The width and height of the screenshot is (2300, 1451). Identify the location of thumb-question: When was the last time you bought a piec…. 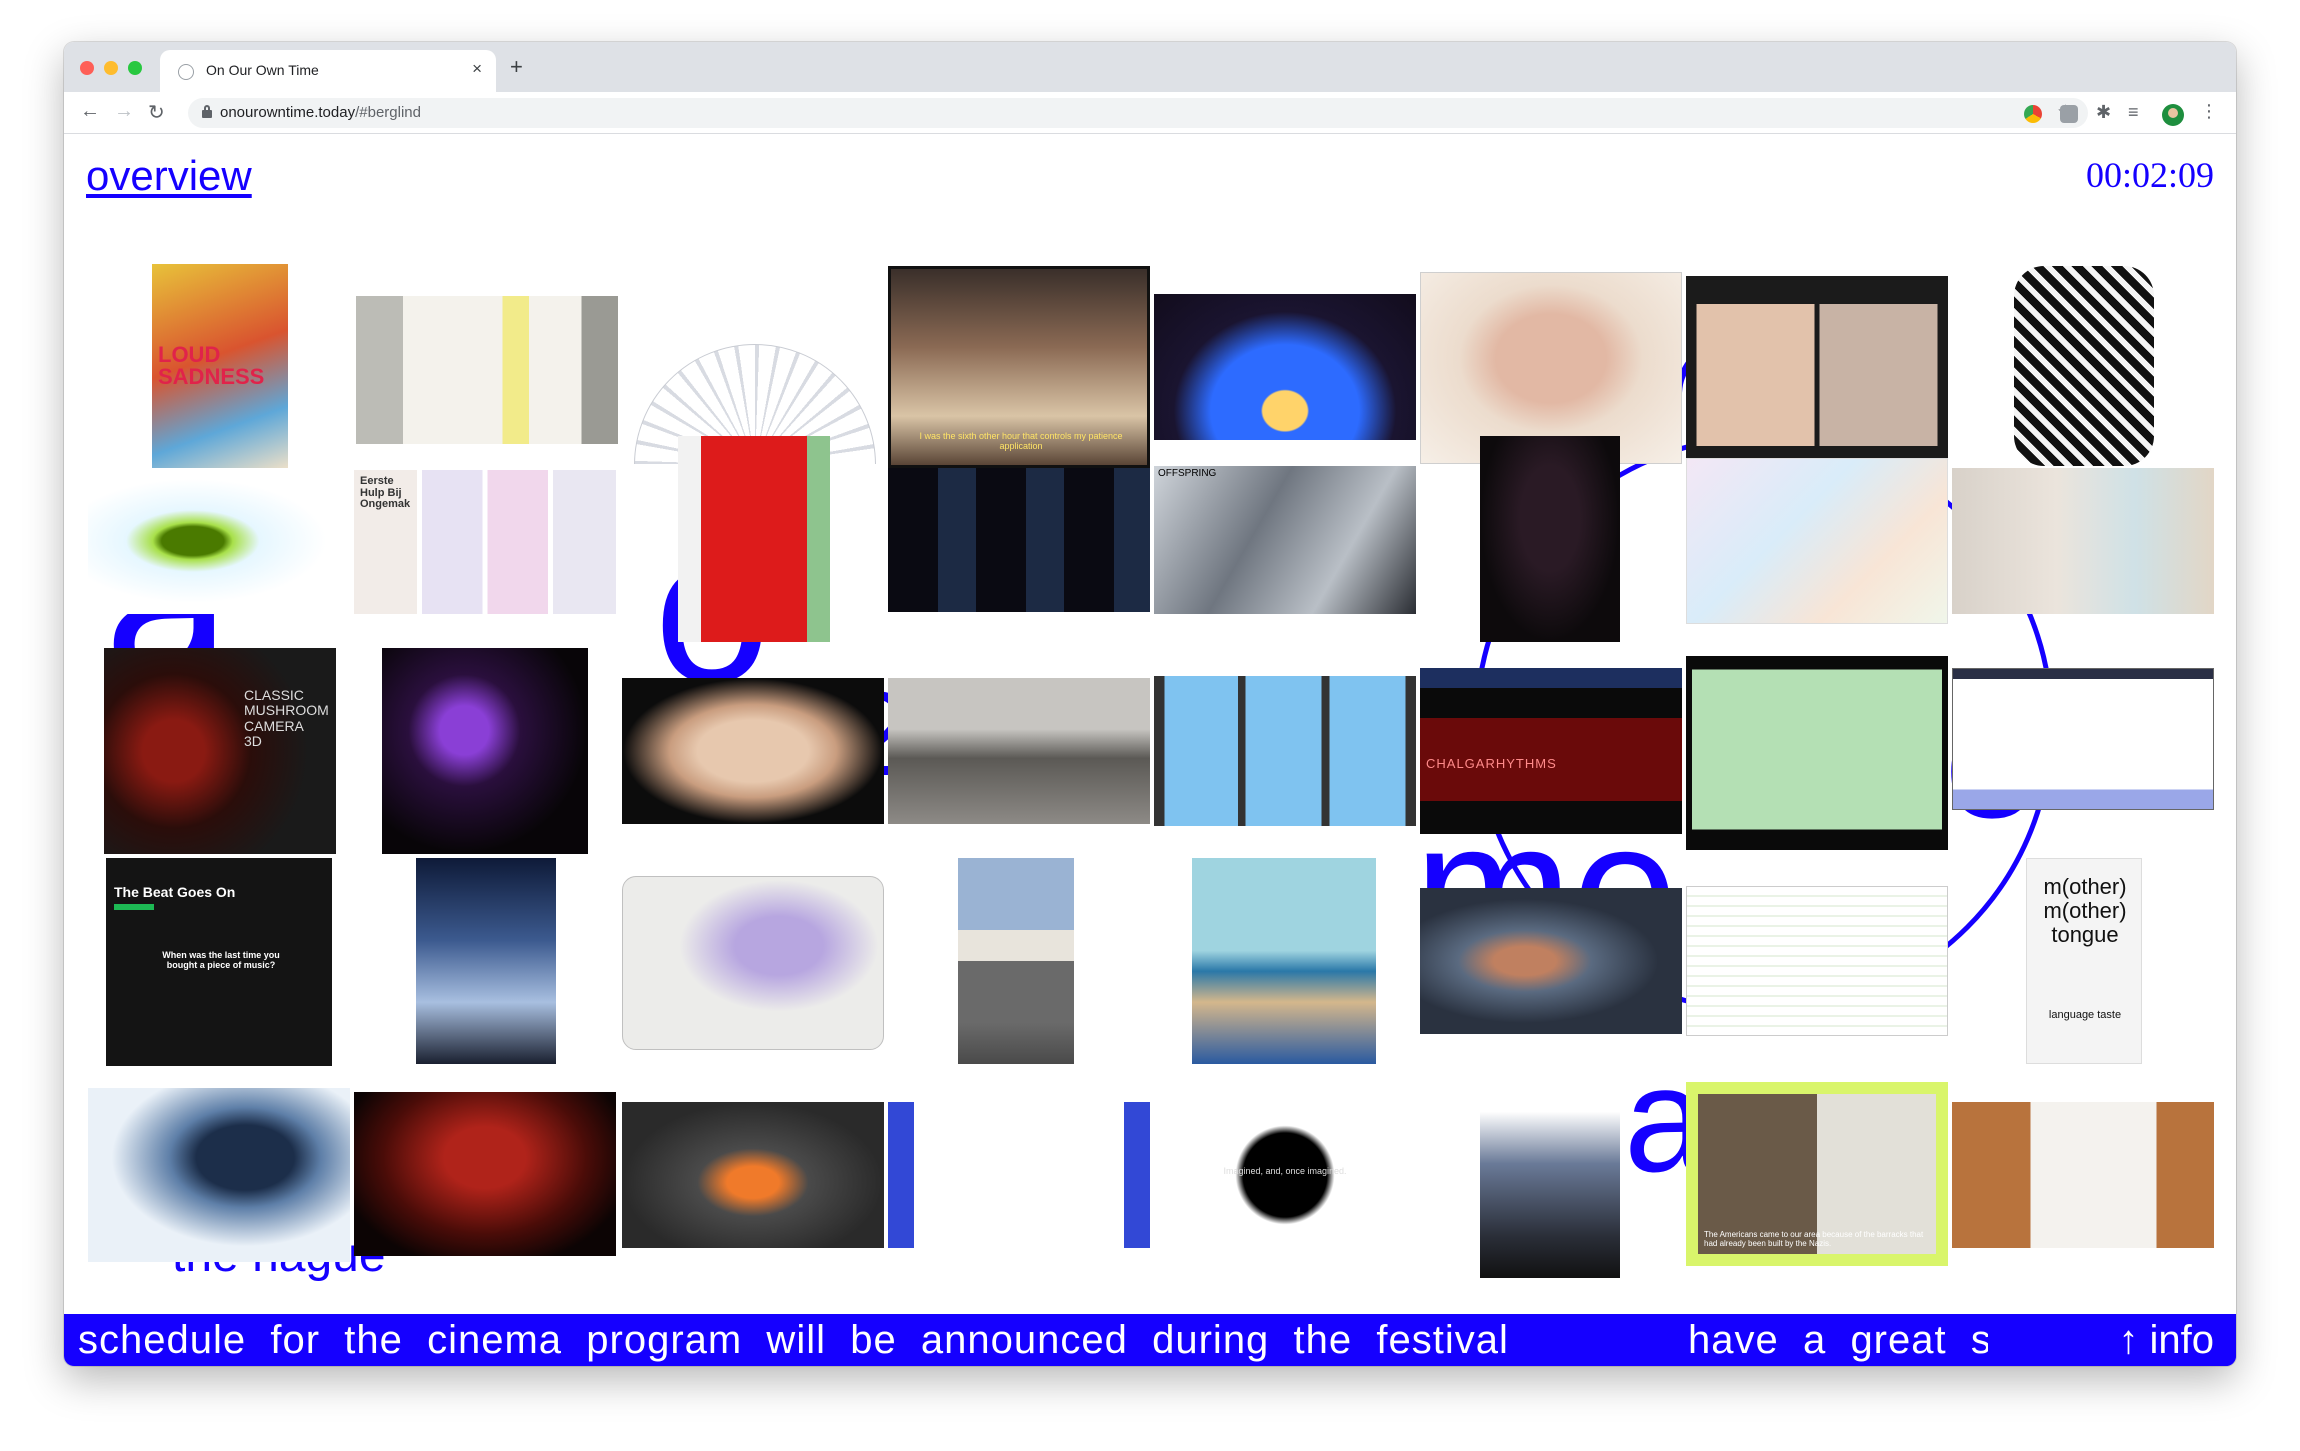
(221, 960).